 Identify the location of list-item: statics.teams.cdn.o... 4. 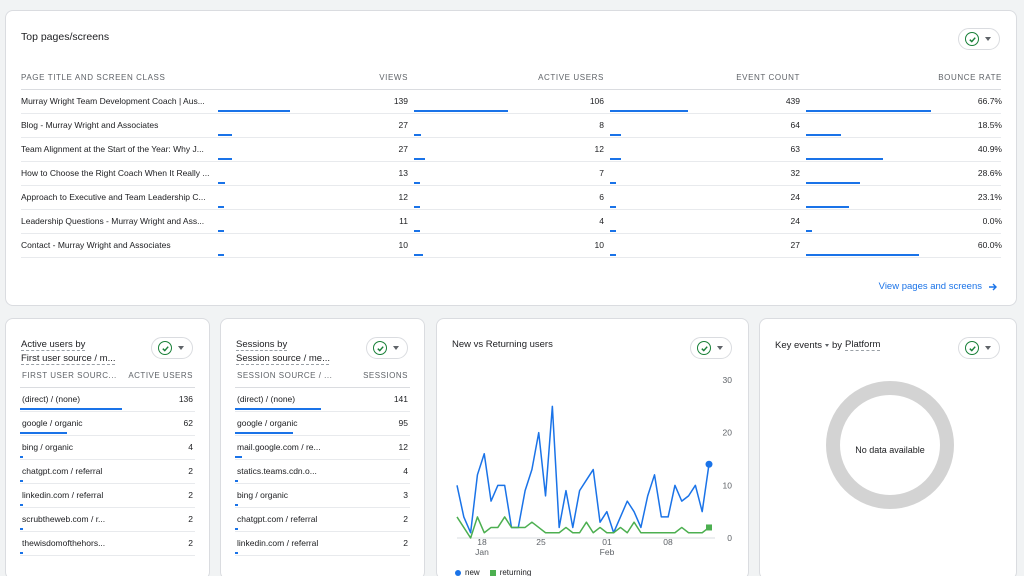
(322, 472).